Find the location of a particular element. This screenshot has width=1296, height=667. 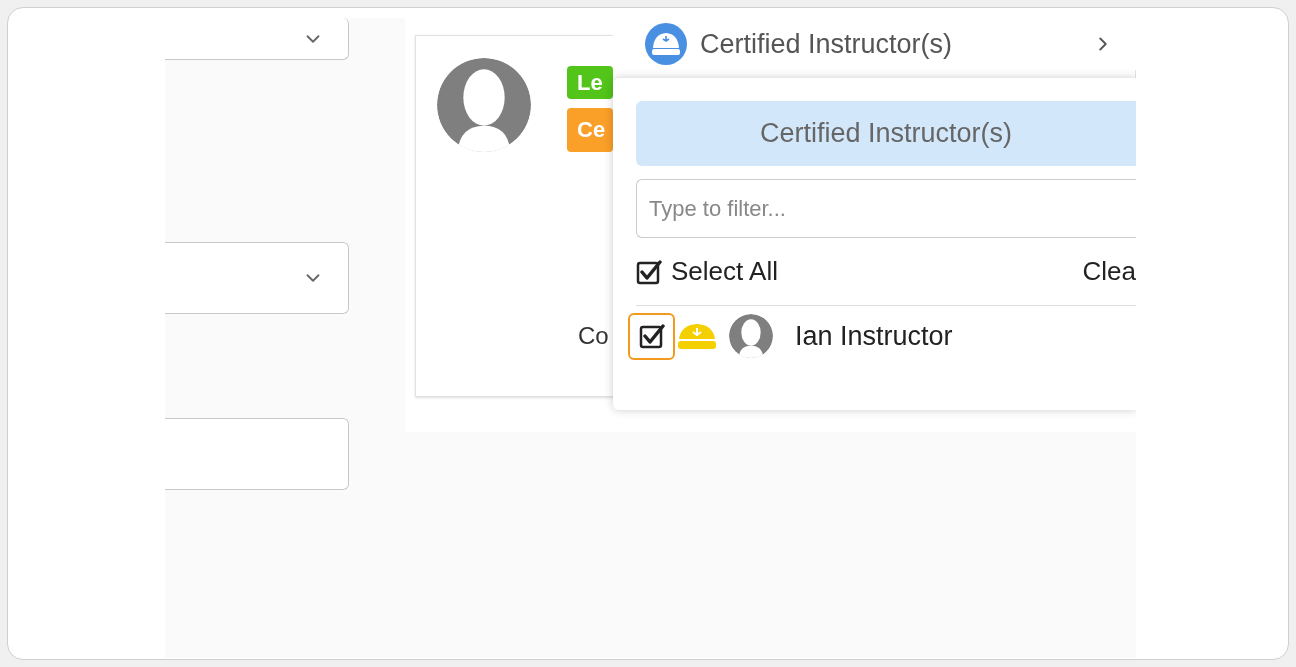

select-field is located at coordinates (257, 278).